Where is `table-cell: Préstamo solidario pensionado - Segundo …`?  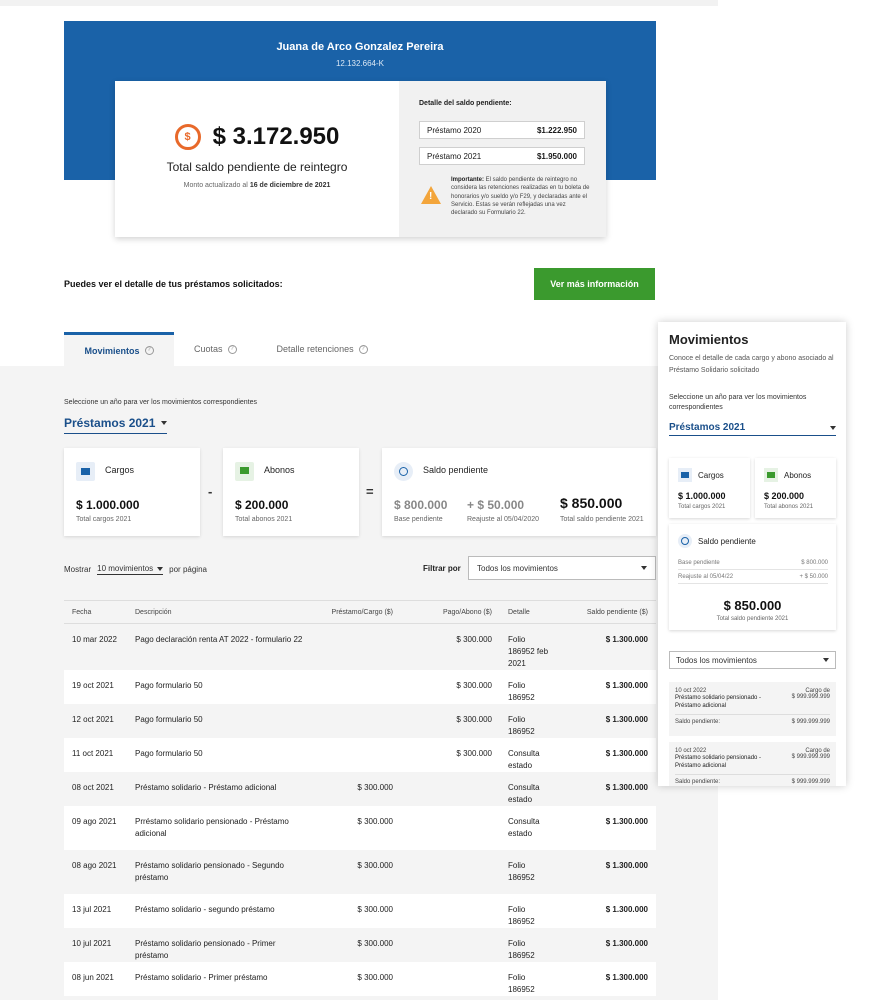
table-cell: Préstamo solidario pensionado - Segundo … is located at coordinates (222, 872).